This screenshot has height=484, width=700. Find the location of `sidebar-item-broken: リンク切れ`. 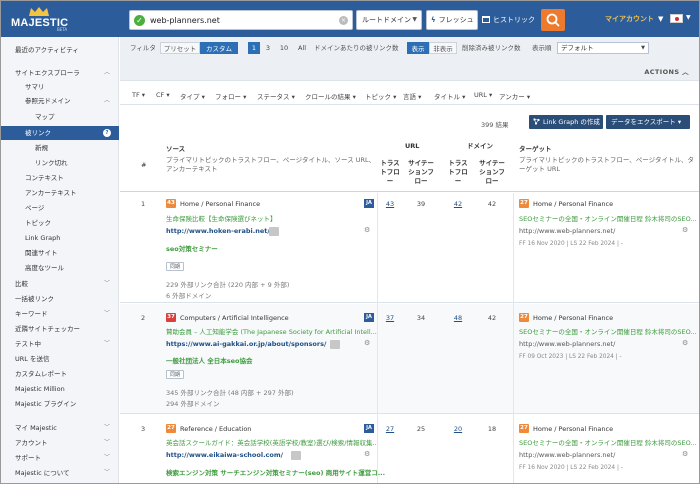

sidebar-item-broken: リンク切れ is located at coordinates (60, 163).